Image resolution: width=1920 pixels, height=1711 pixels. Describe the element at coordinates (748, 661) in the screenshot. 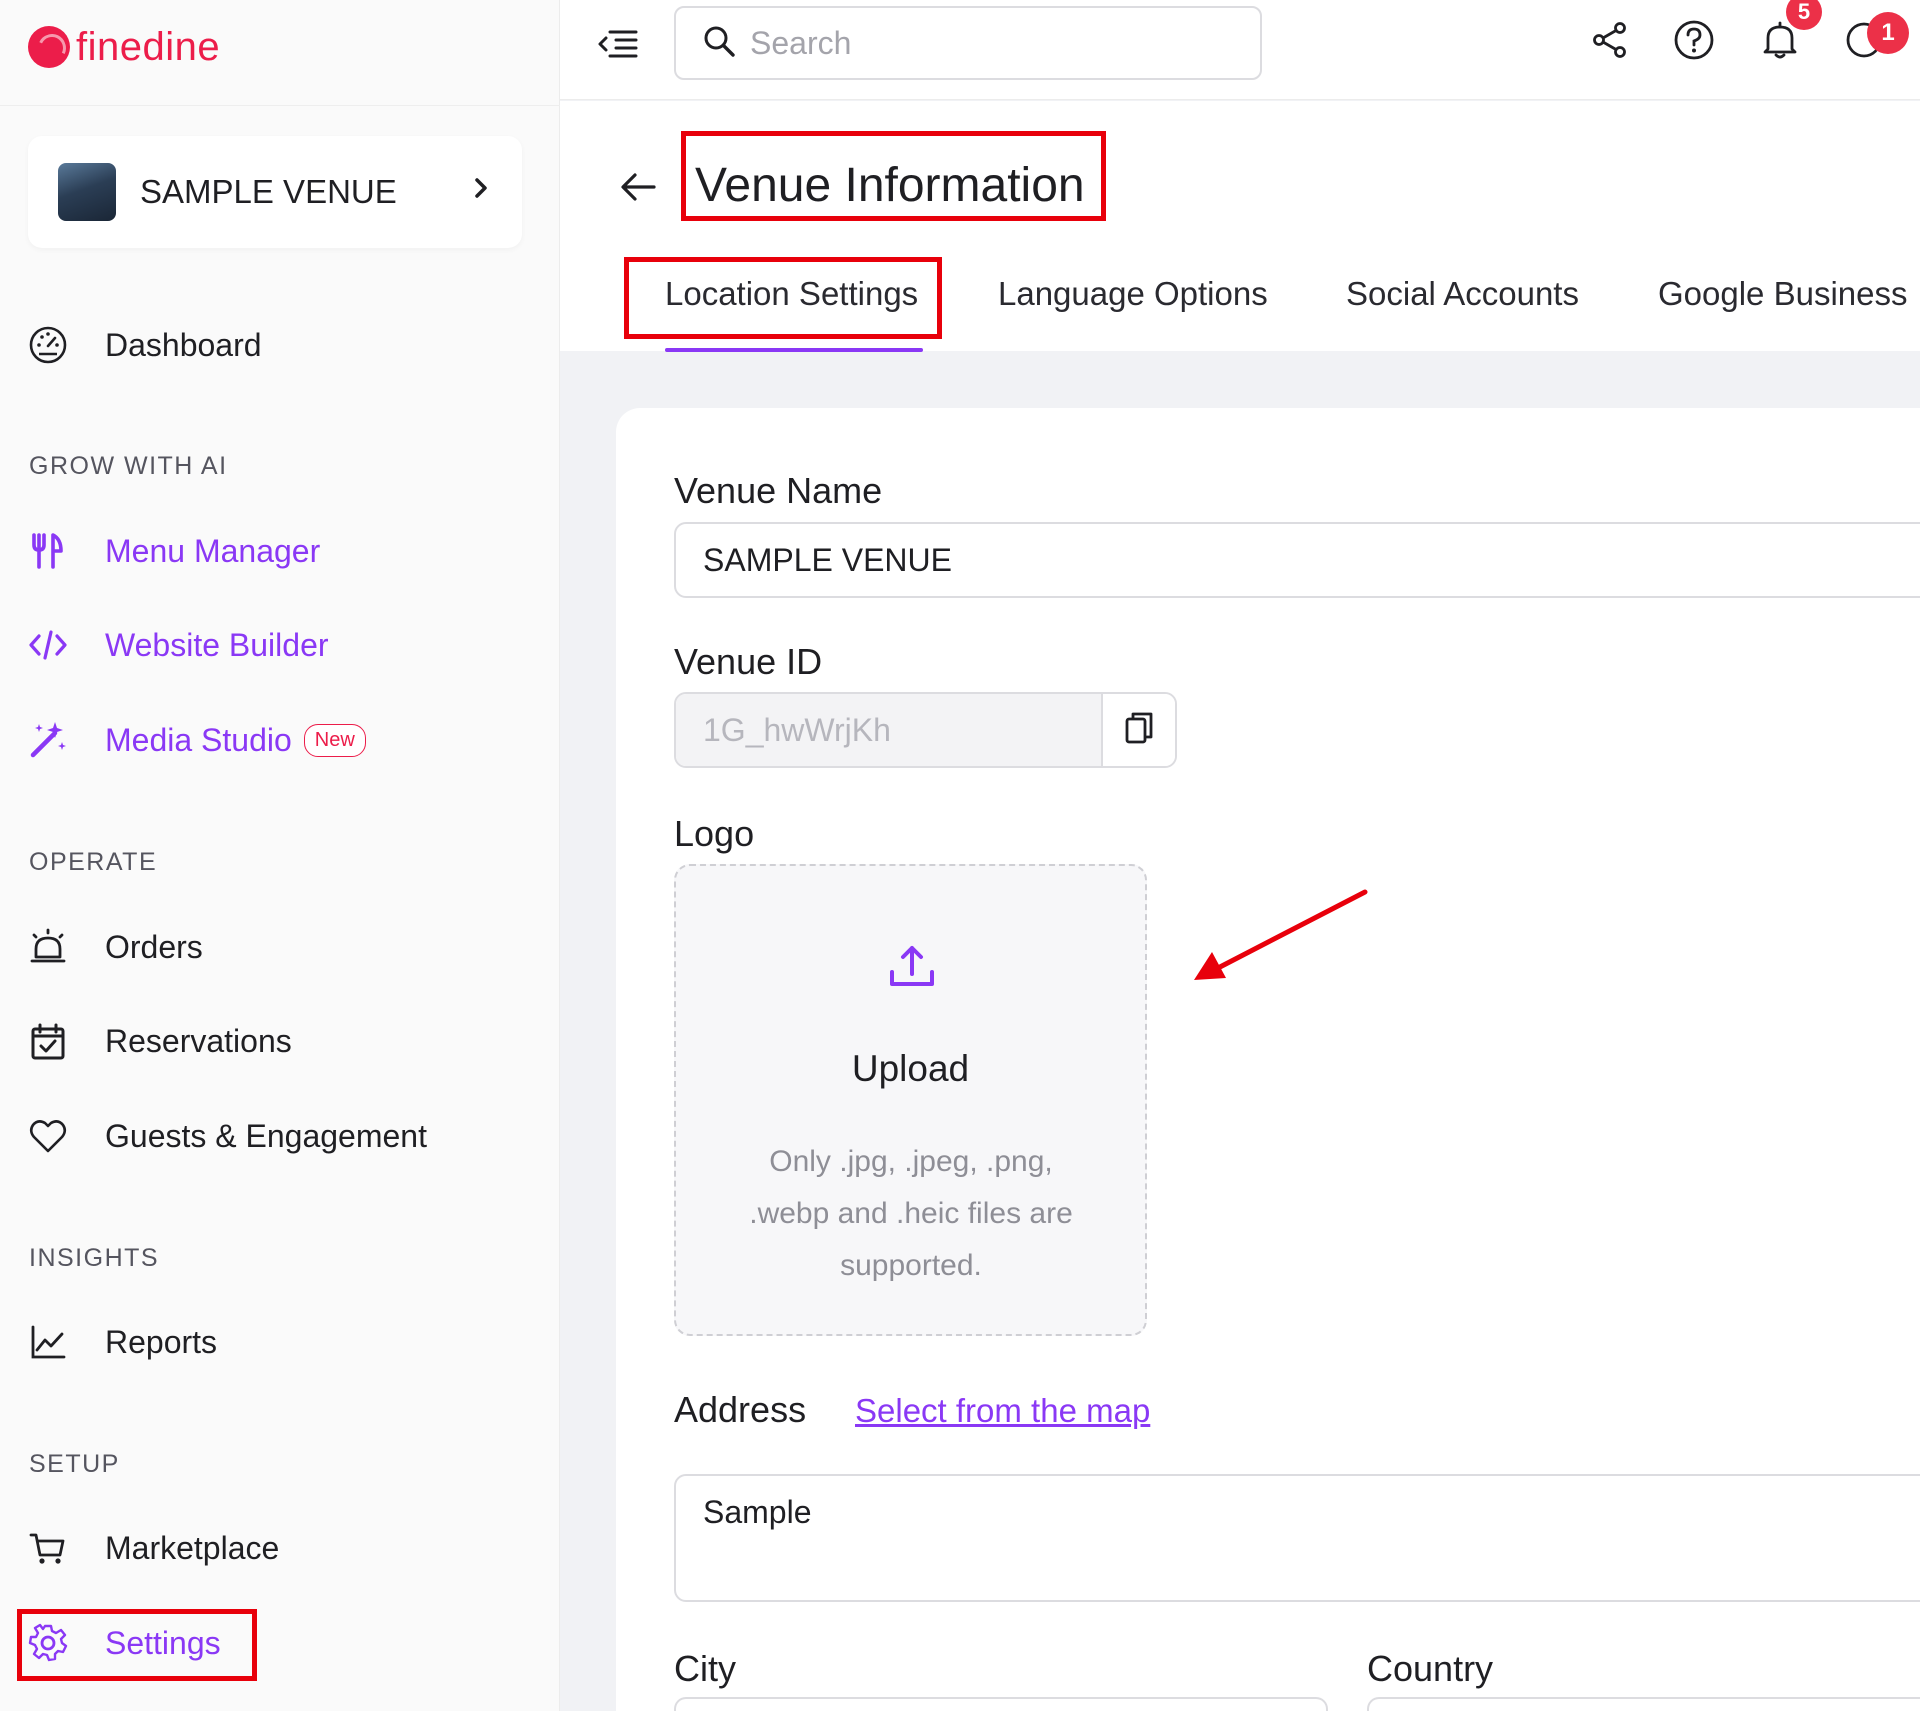

I see `venue-id-label: Venue ID` at that location.